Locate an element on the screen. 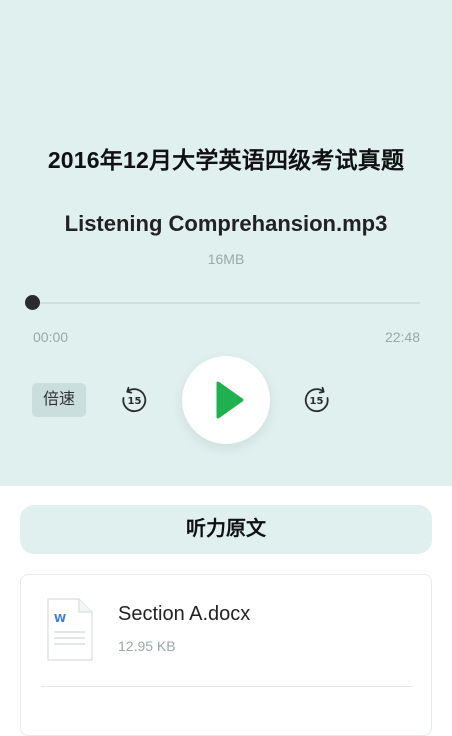  rewind-15-icon: 15 is located at coordinates (134, 399).